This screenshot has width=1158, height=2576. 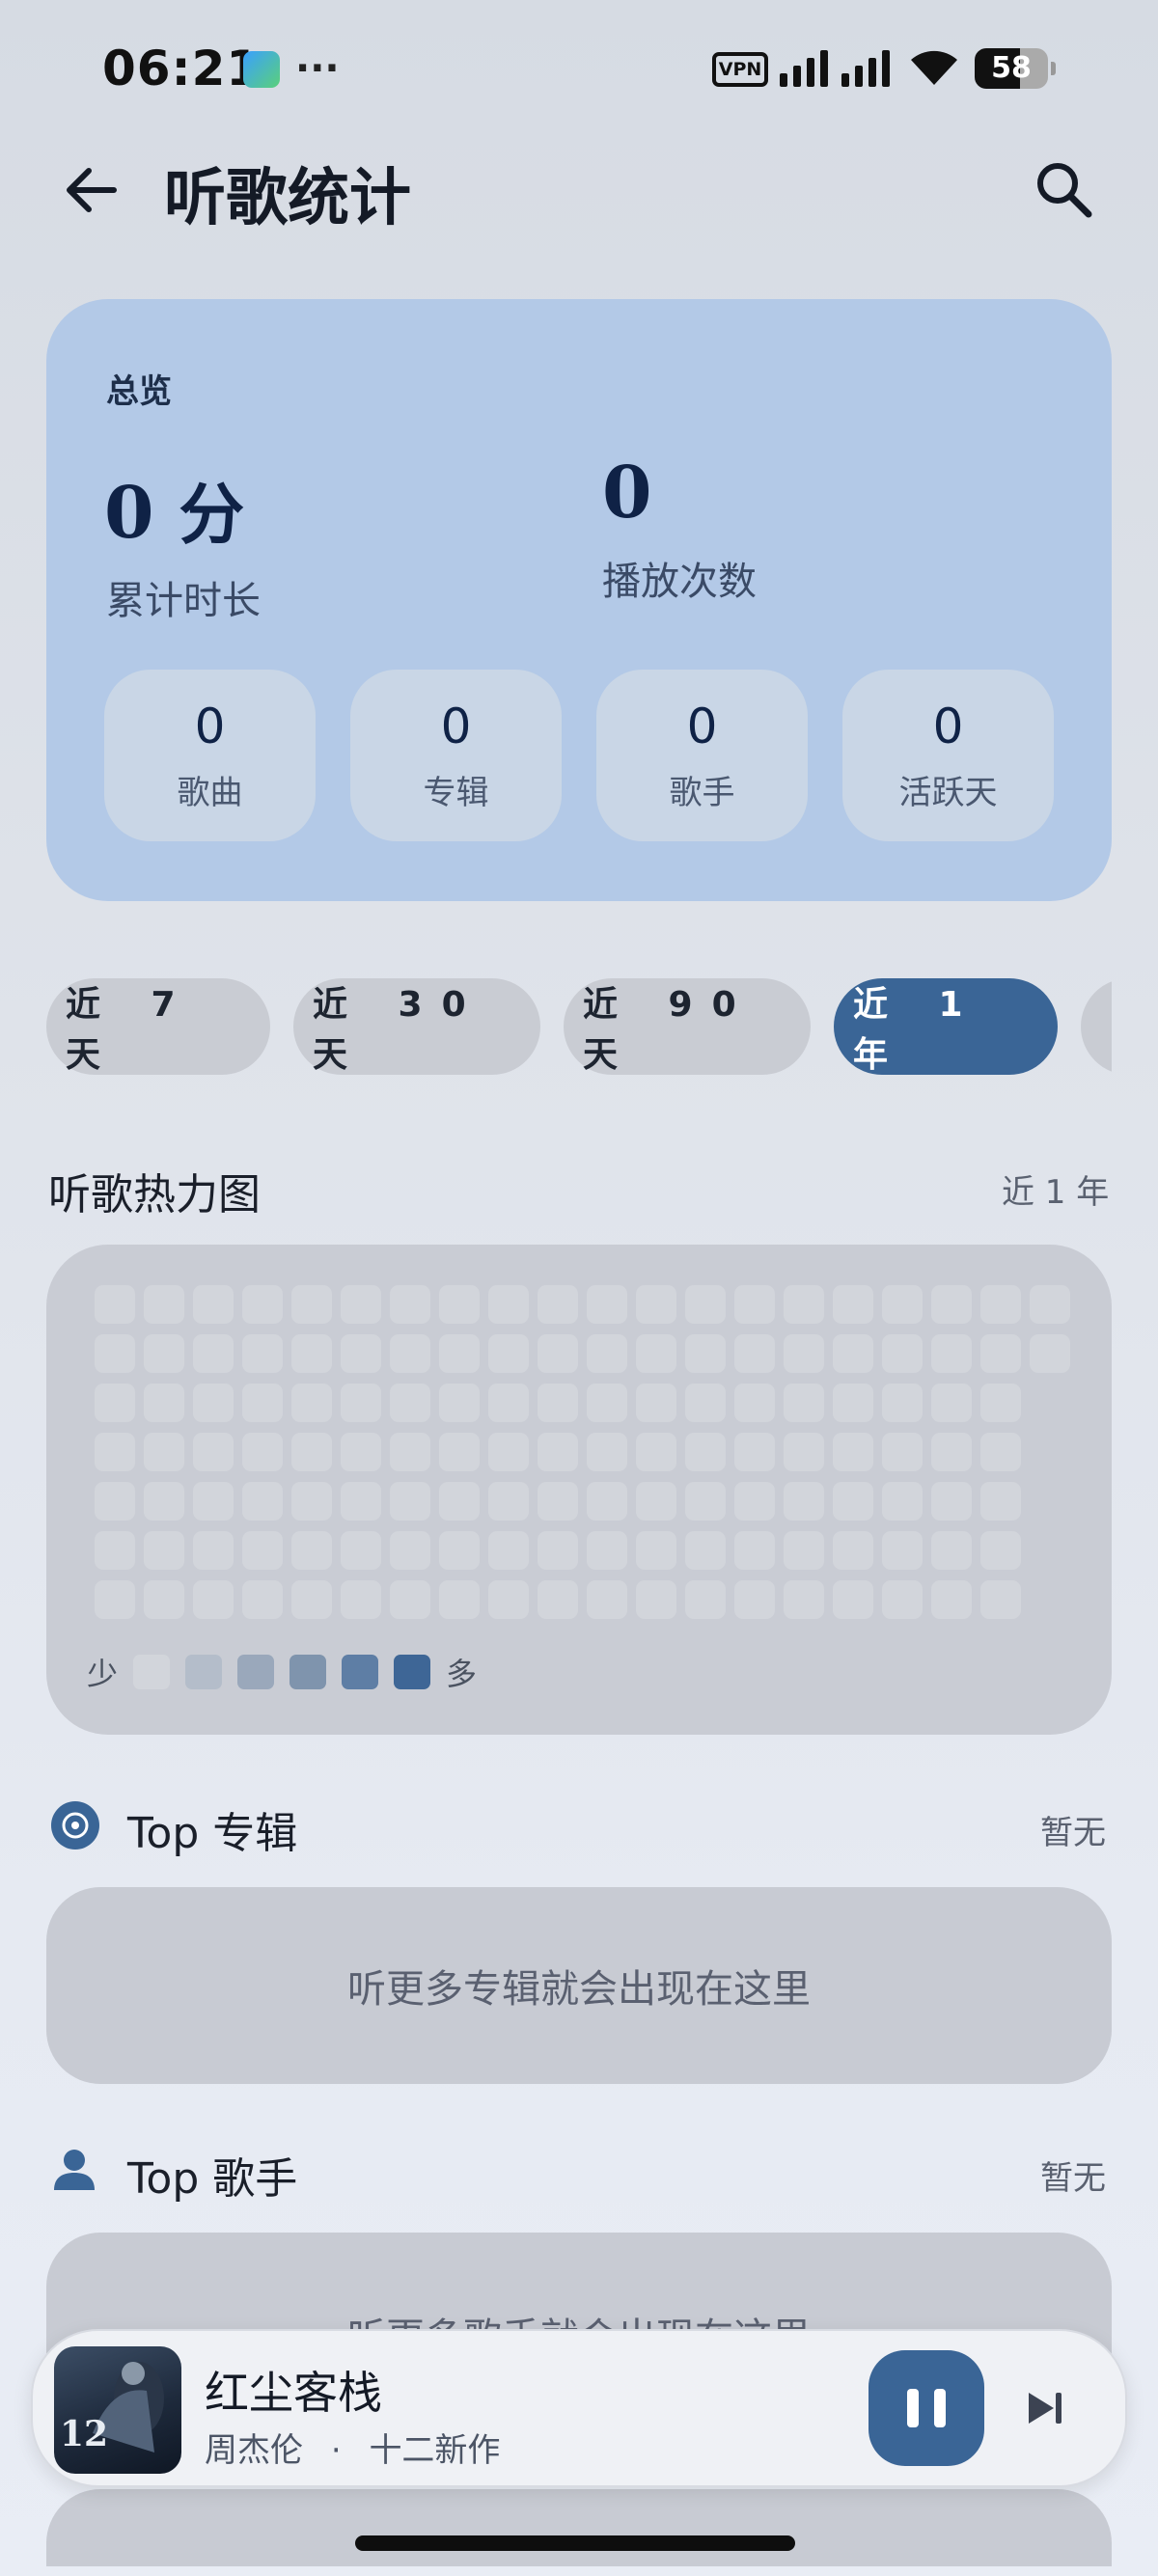 I want to click on mini-player: 12 红尘客栈 周杰伦 · 十二新作, so click(x=579, y=2408).